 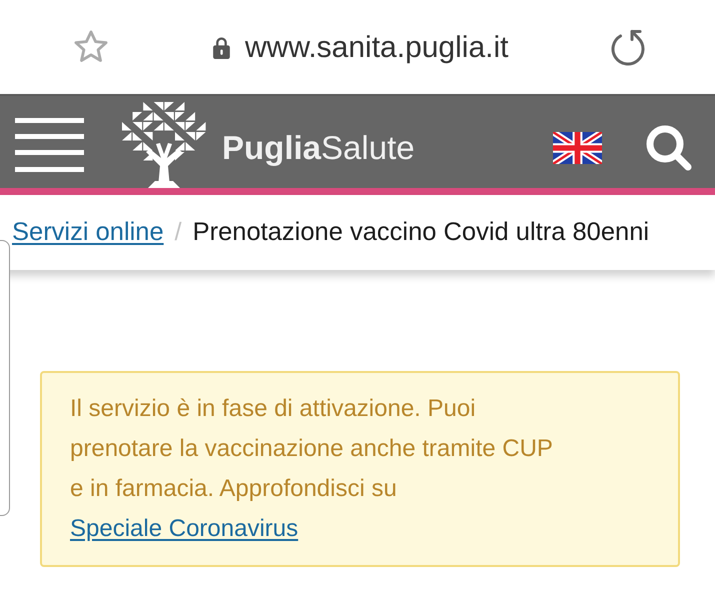 I want to click on url-text: www.sanita.puglia.it, so click(x=376, y=47).